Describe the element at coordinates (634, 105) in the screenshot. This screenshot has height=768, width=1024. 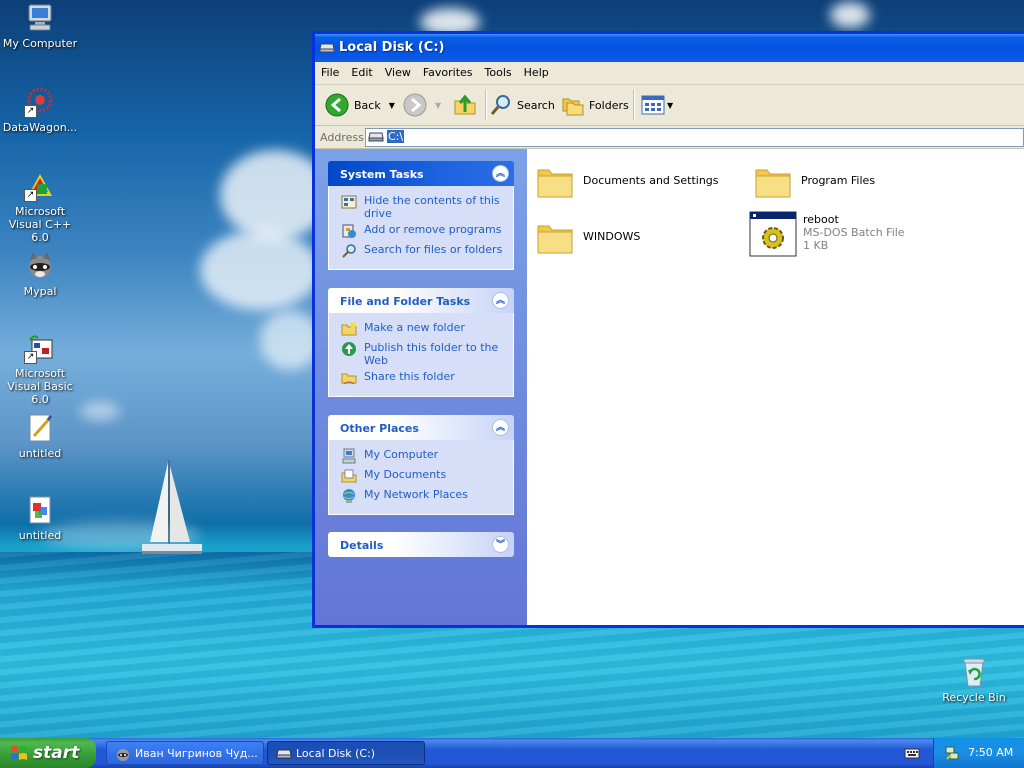
I see `toolbar-separator` at that location.